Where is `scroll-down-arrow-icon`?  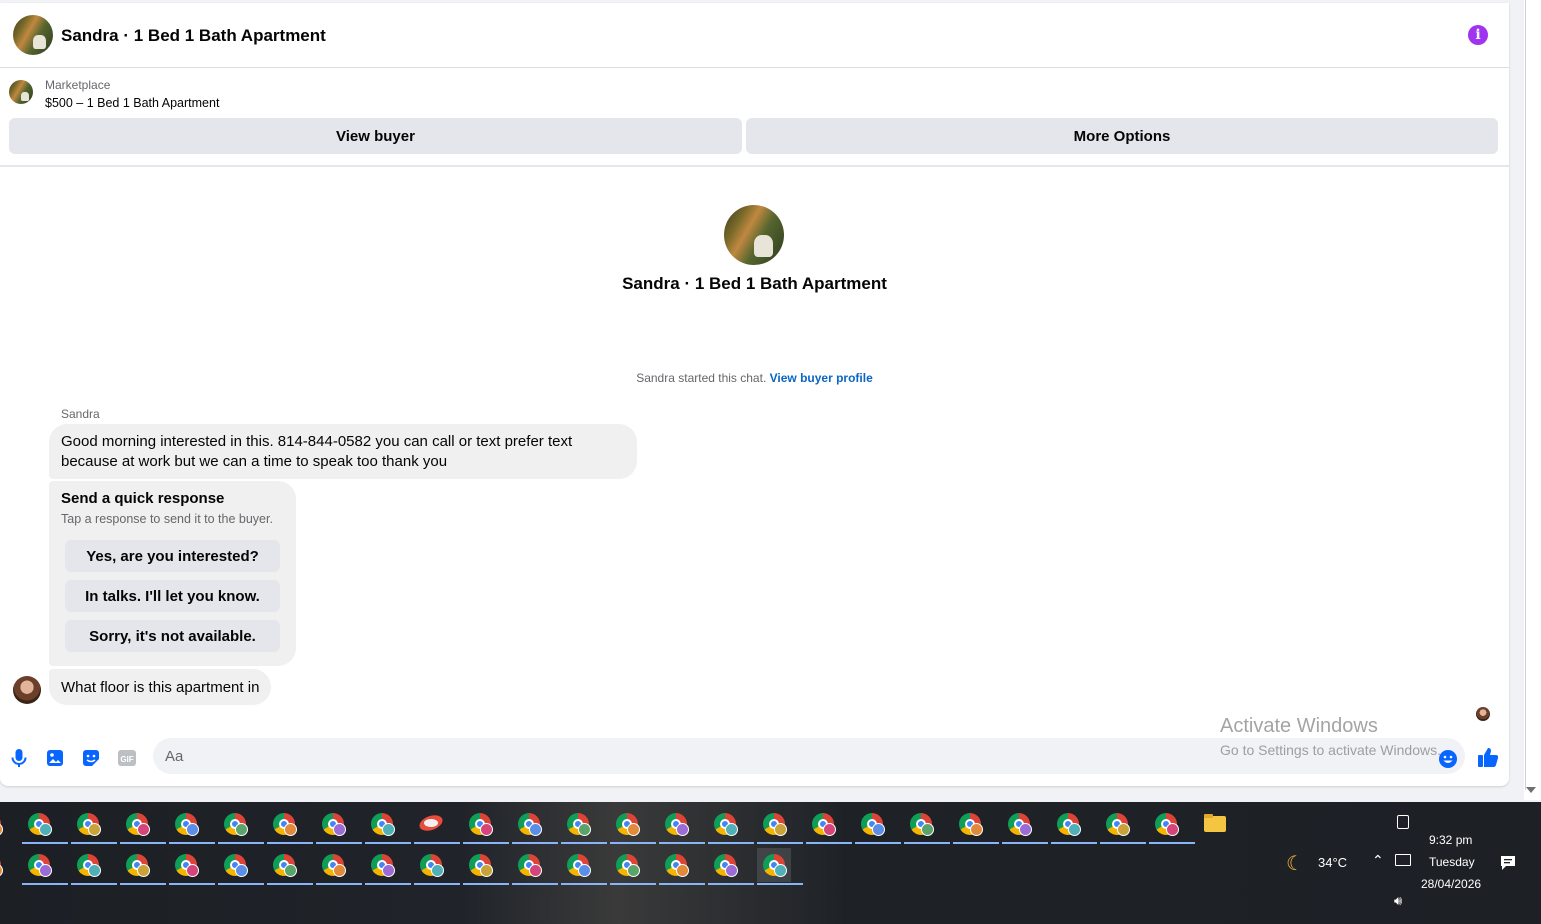
scroll-down-arrow-icon is located at coordinates (1531, 790).